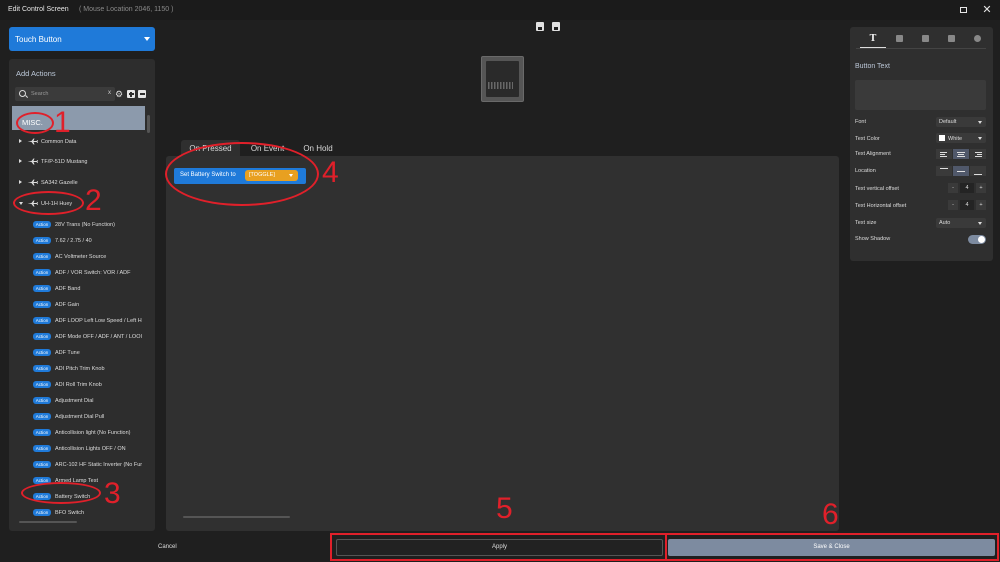 The image size is (1000, 562). I want to click on list-item: Action ADI Pitch Trim Knob, so click(78, 369).